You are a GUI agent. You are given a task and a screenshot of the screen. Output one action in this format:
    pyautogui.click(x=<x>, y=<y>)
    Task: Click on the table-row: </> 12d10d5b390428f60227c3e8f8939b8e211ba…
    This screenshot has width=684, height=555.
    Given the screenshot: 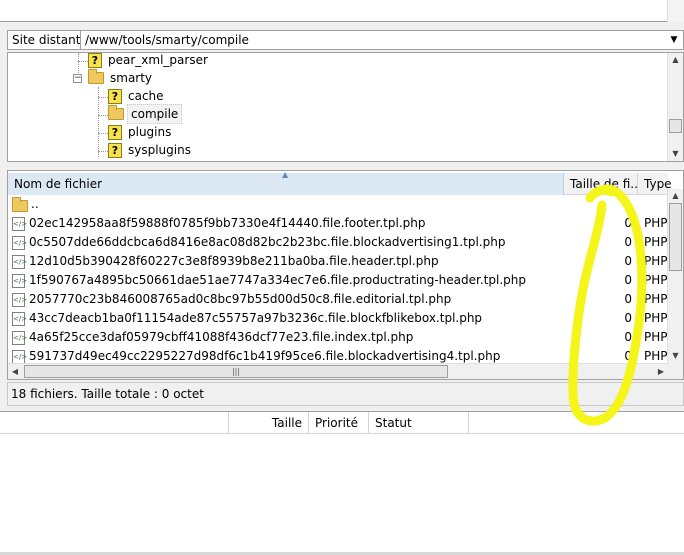 What is the action you would take?
    pyautogui.click(x=338, y=261)
    